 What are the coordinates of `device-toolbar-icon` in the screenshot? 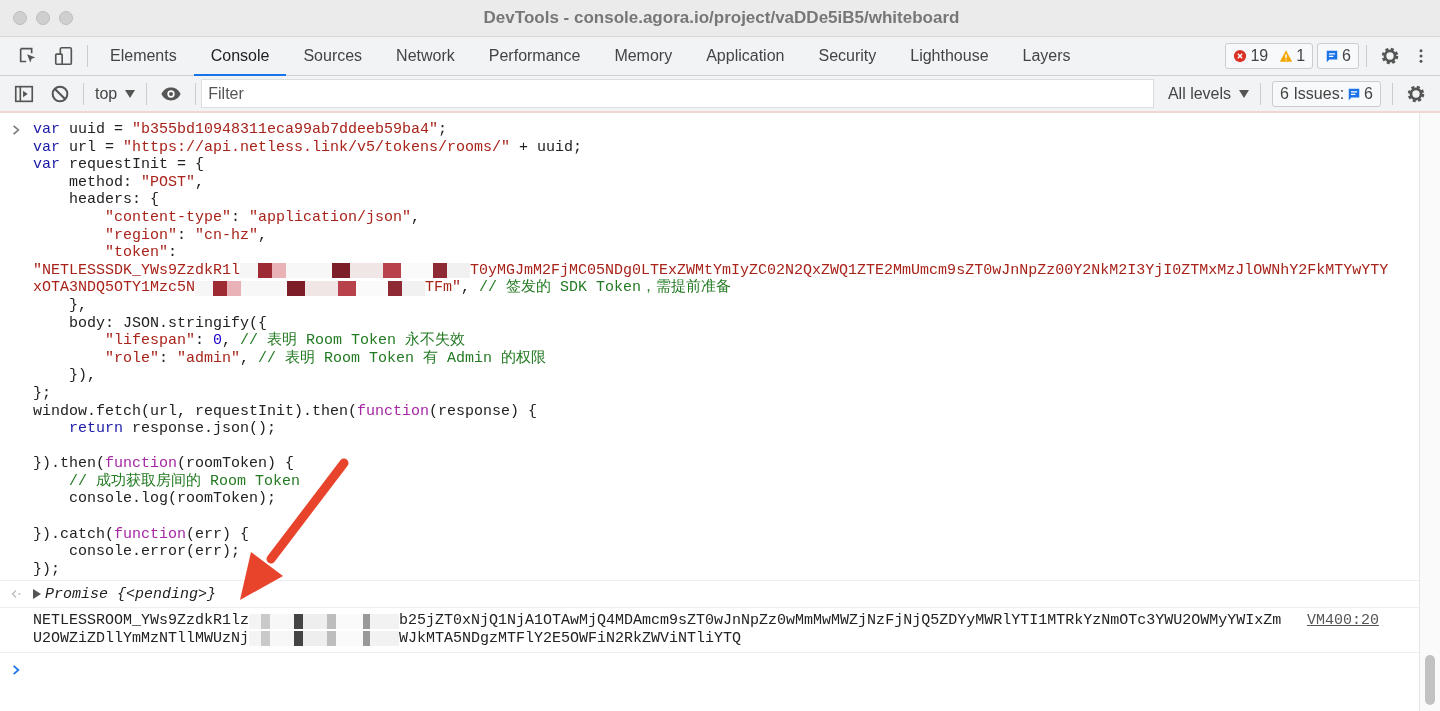 It's located at (64, 56).